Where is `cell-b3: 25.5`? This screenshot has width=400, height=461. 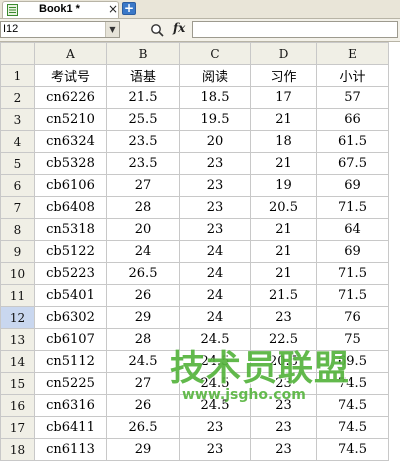 cell-b3: 25.5 is located at coordinates (143, 119).